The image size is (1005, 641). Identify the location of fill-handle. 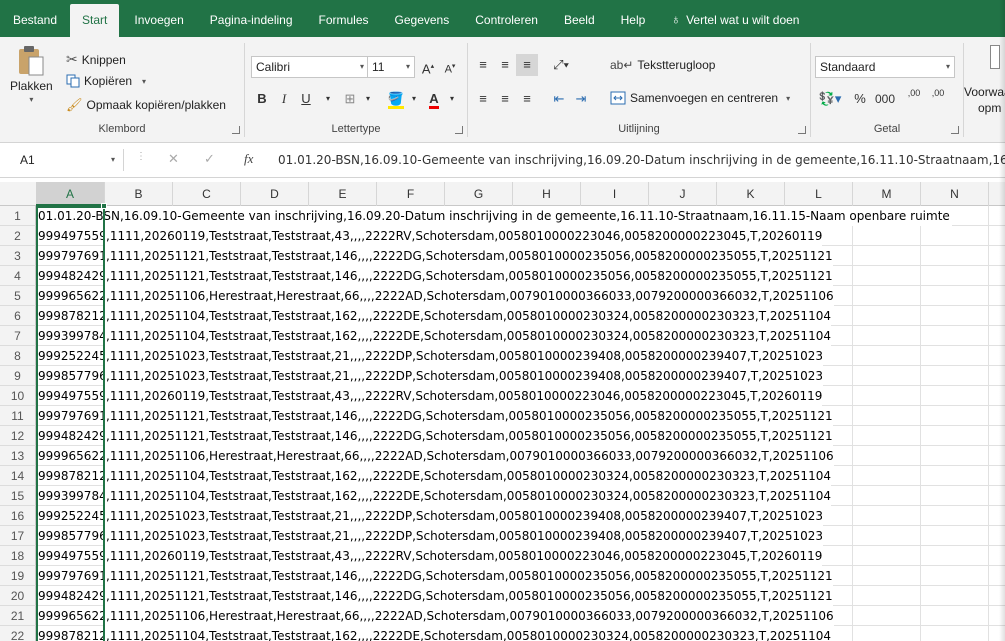
(104, 206).